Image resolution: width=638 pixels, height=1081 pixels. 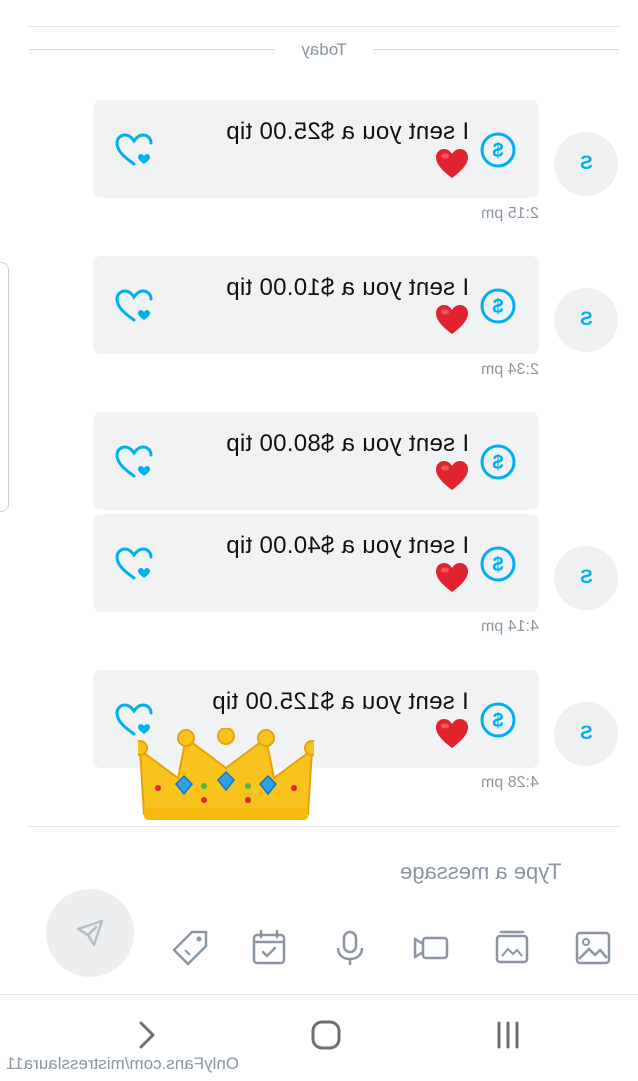 I want to click on voice-button, so click(x=350, y=948).